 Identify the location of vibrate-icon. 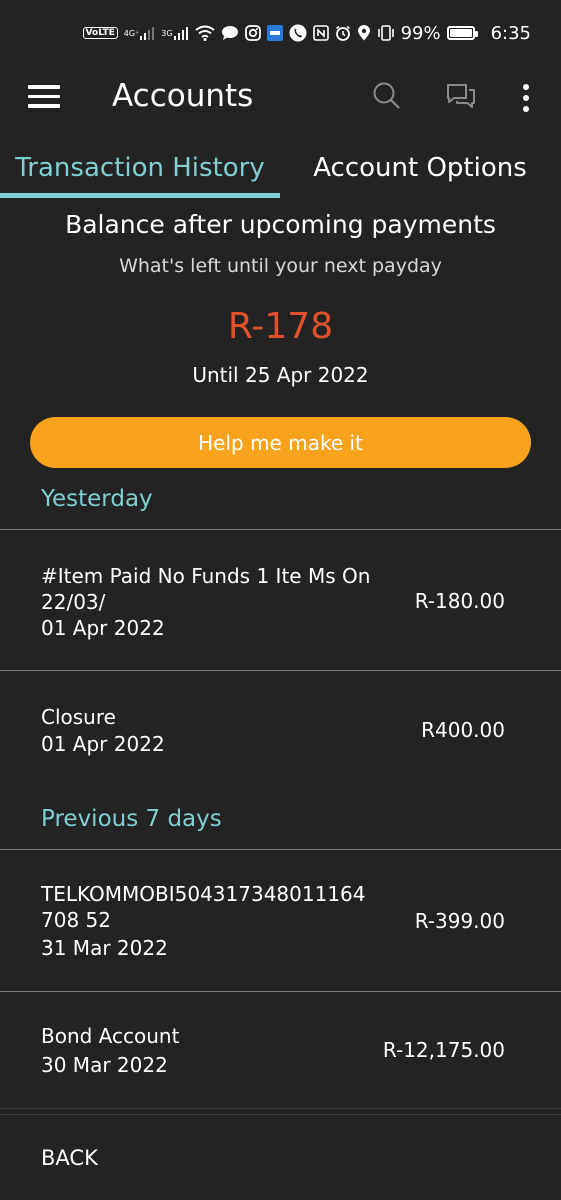
(386, 33).